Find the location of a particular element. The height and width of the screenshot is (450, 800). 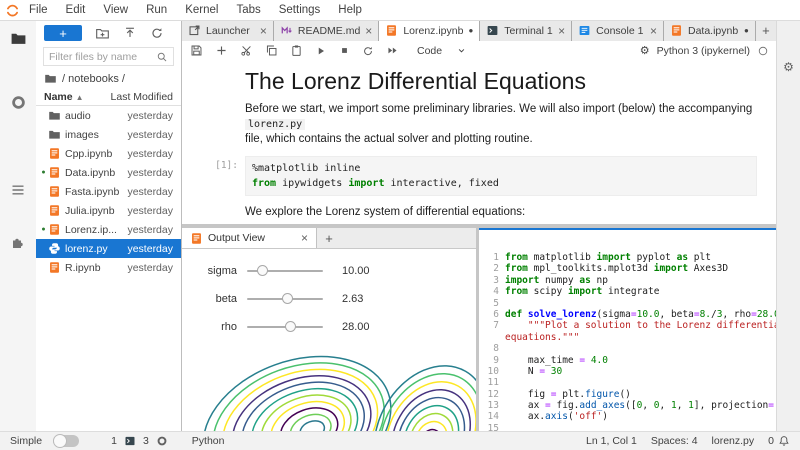

active-file-label: lorenz.py is located at coordinates (733, 441).